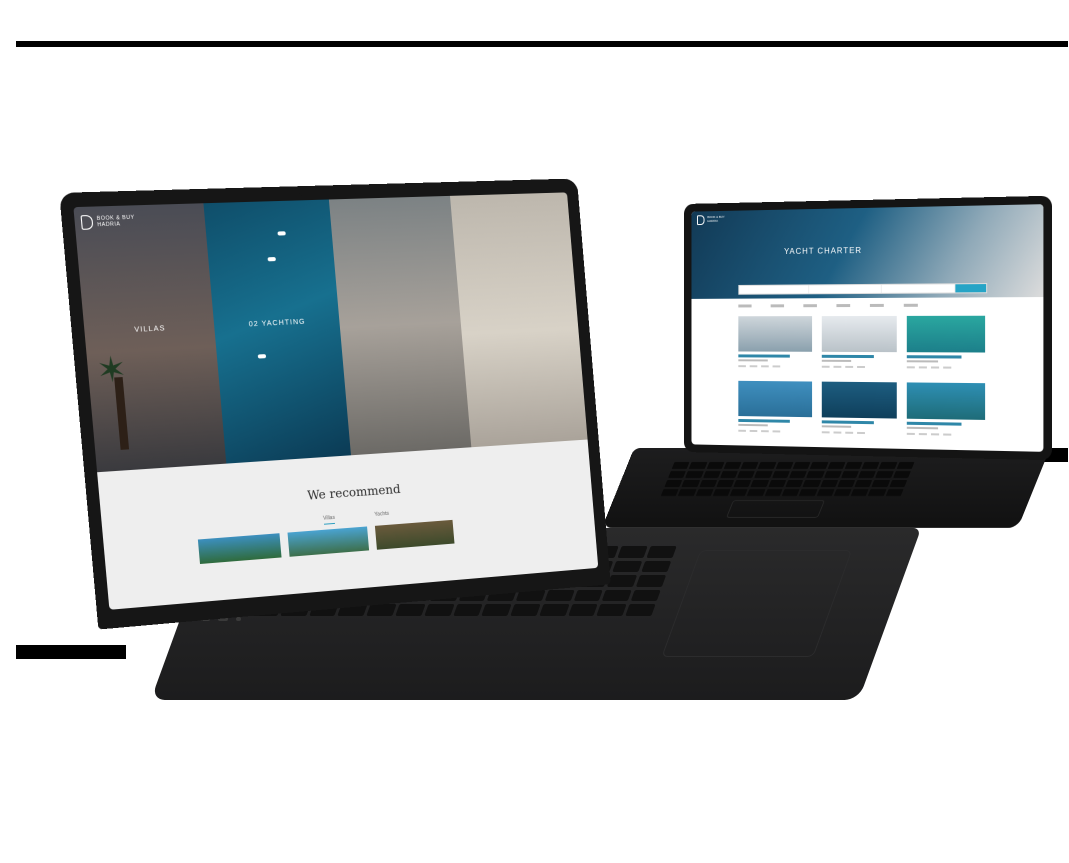 Image resolution: width=1069 pixels, height=863 pixels. I want to click on logo-text: BOOK & BUY HADRIA, so click(715, 219).